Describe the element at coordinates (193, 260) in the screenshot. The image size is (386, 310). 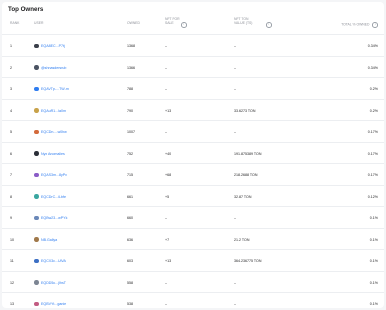
I see `table-row: 11 EQCX3c...UiVA 603 +13 364.236775 TON 0.1%` at that location.